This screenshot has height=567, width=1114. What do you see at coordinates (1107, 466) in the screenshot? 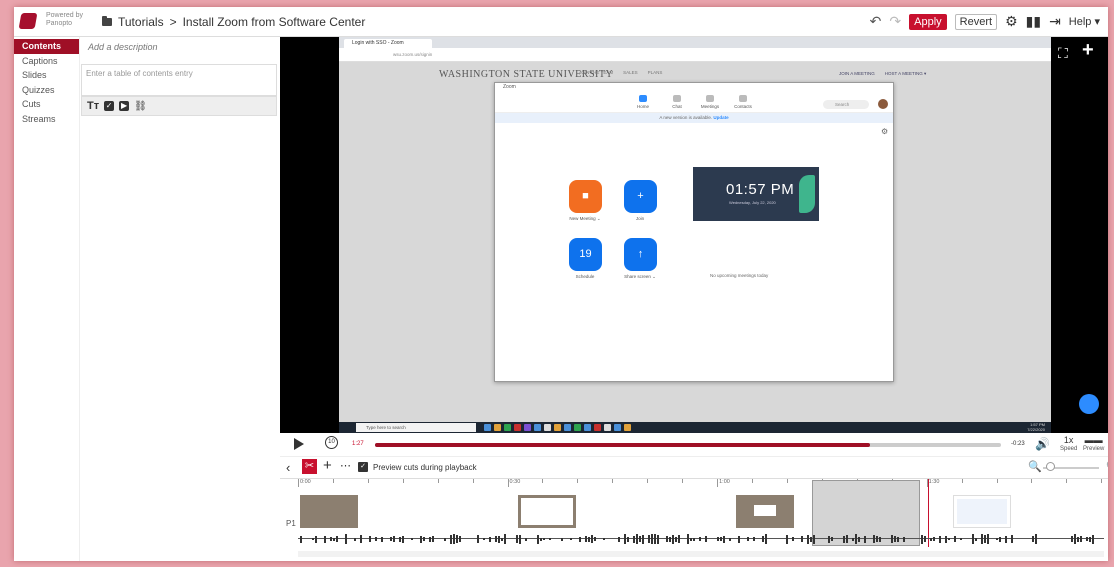
I see `zoom-in-icon: 🔍` at bounding box center [1107, 466].